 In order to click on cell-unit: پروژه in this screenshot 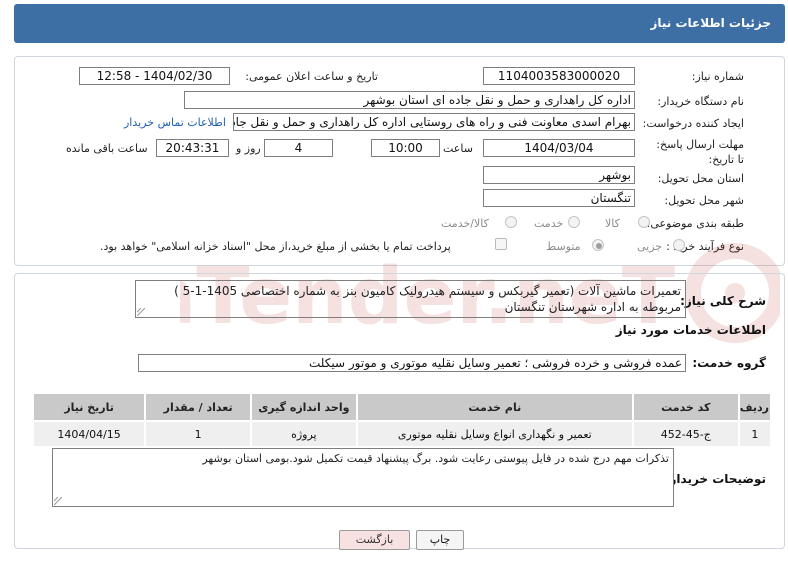, I will do `click(303, 434)`.